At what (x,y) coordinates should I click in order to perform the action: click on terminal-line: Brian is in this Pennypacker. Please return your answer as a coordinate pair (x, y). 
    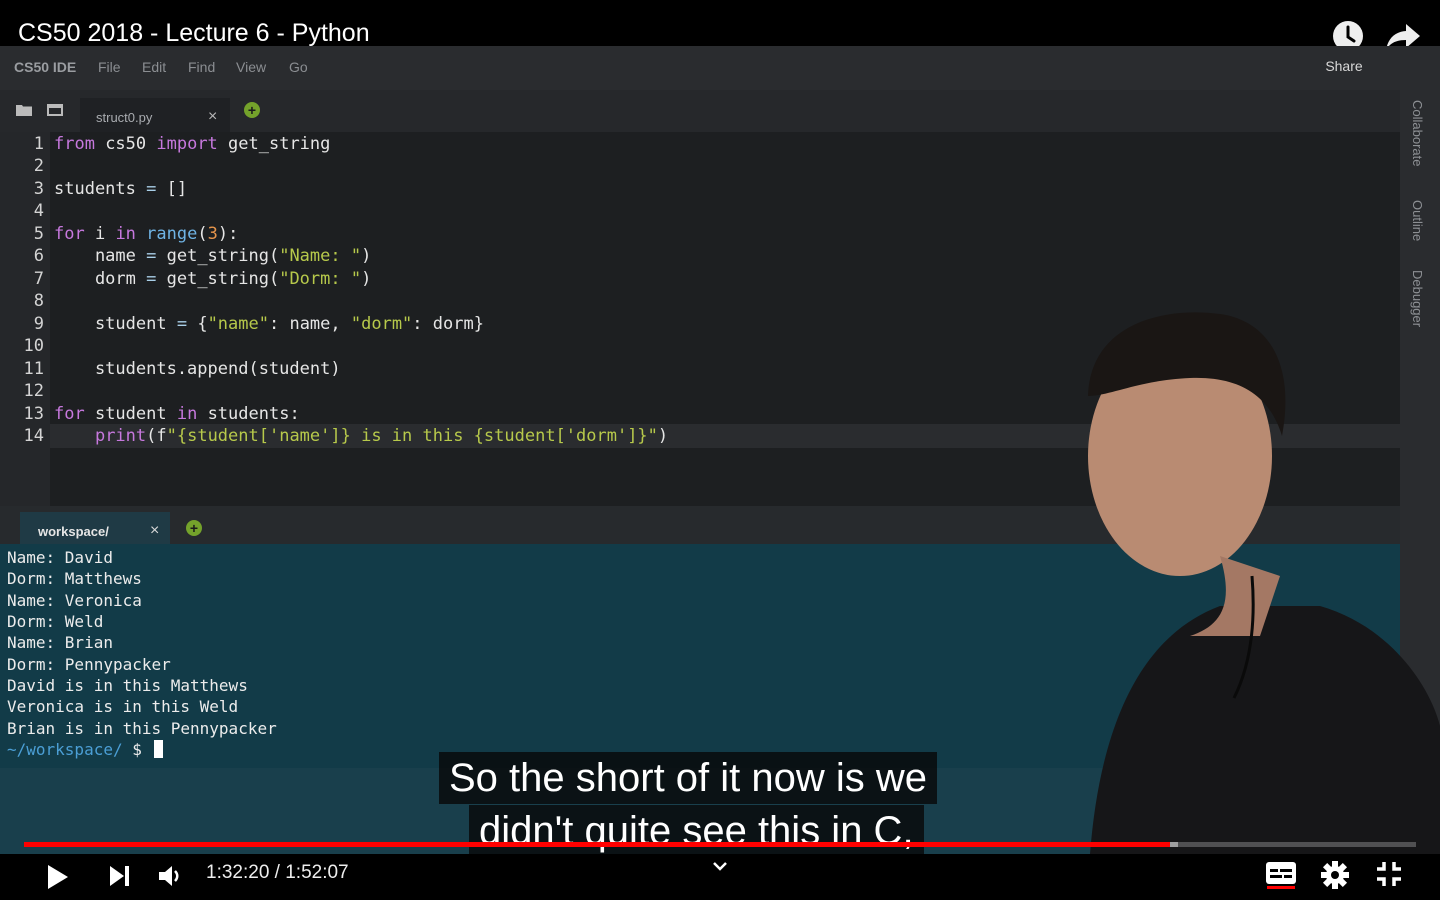
    Looking at the image, I should click on (142, 728).